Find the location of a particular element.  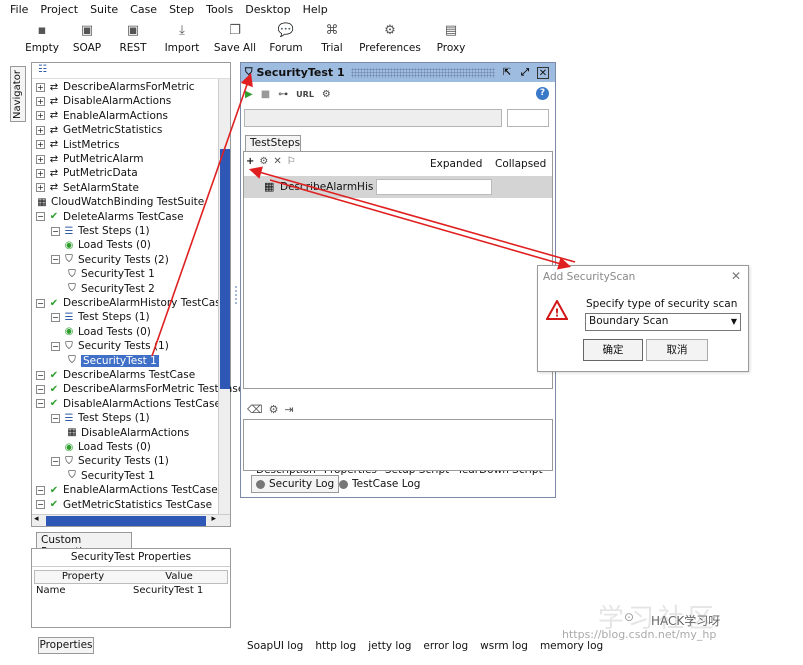

ok-button: 确定 is located at coordinates (613, 350).